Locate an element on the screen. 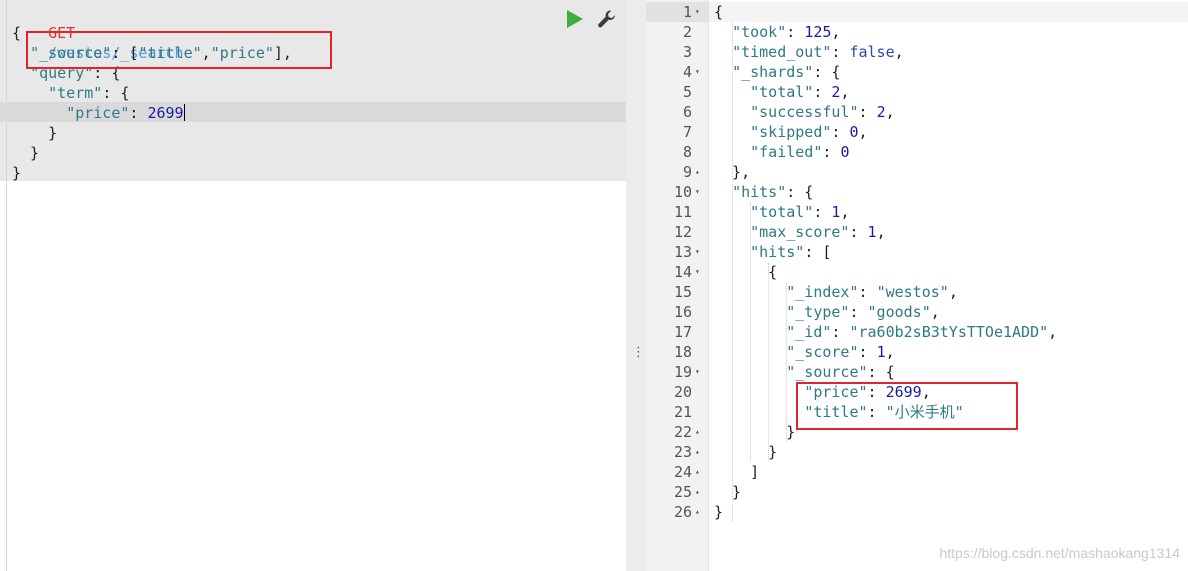 Image resolution: width=1188 pixels, height=571 pixels. response-code-line: "total": 1, is located at coordinates (781, 212).